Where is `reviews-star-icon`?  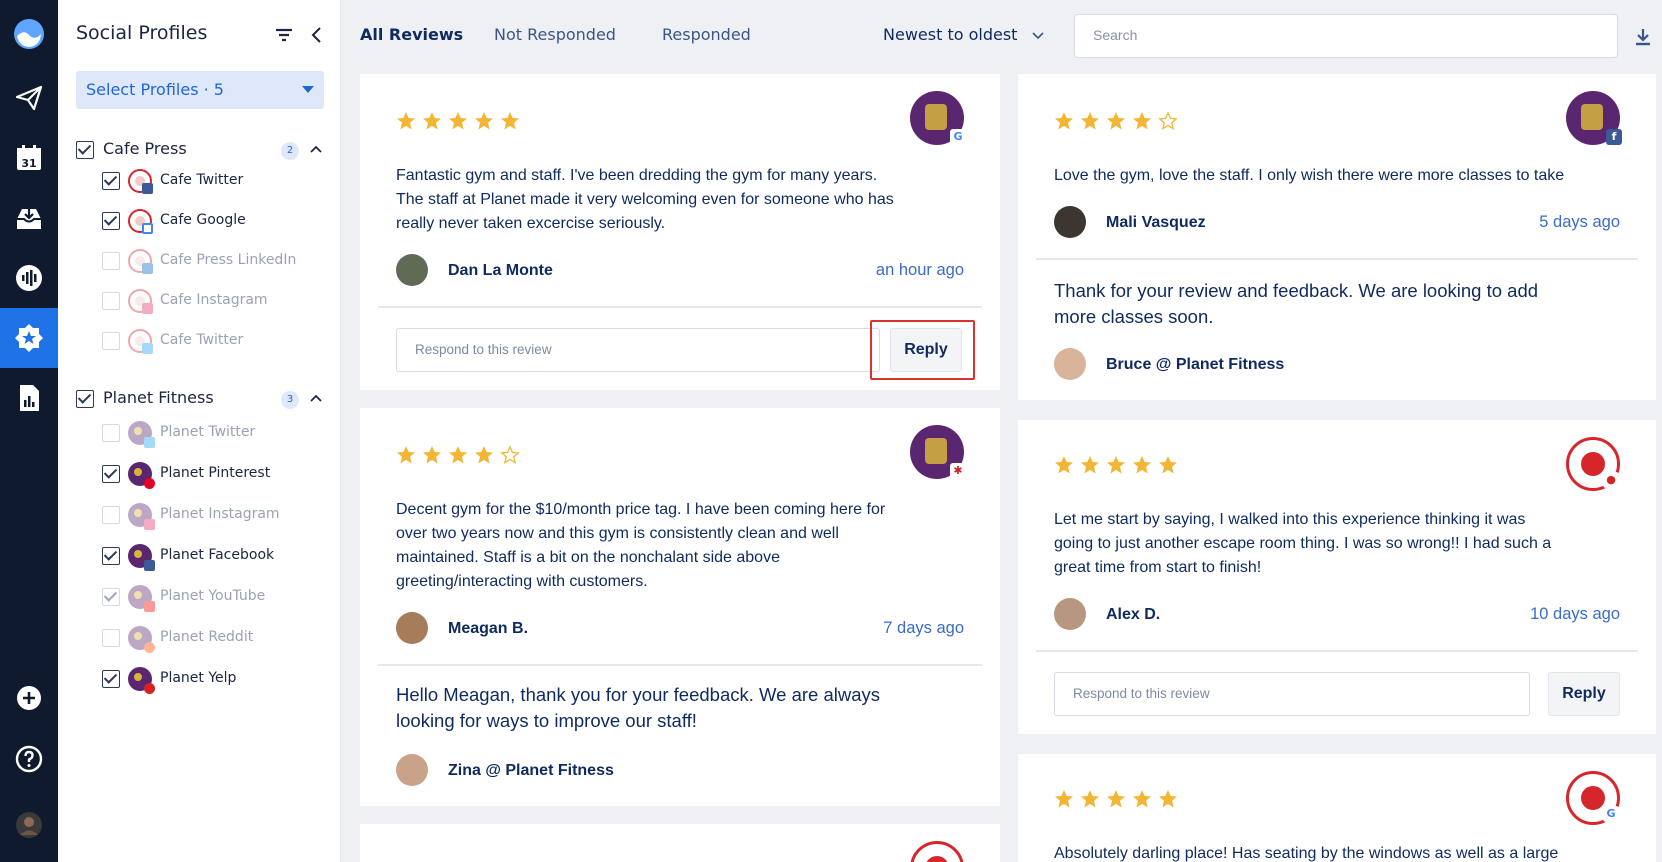
reviews-star-icon is located at coordinates (29, 338).